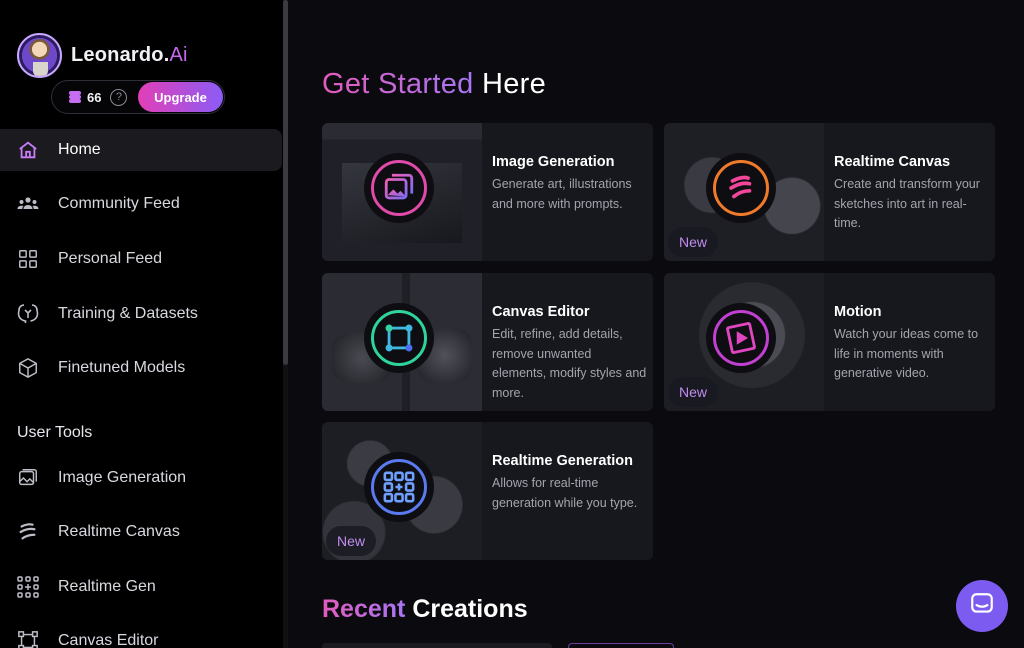 The height and width of the screenshot is (648, 1024). I want to click on help-icon: ?, so click(119, 97).